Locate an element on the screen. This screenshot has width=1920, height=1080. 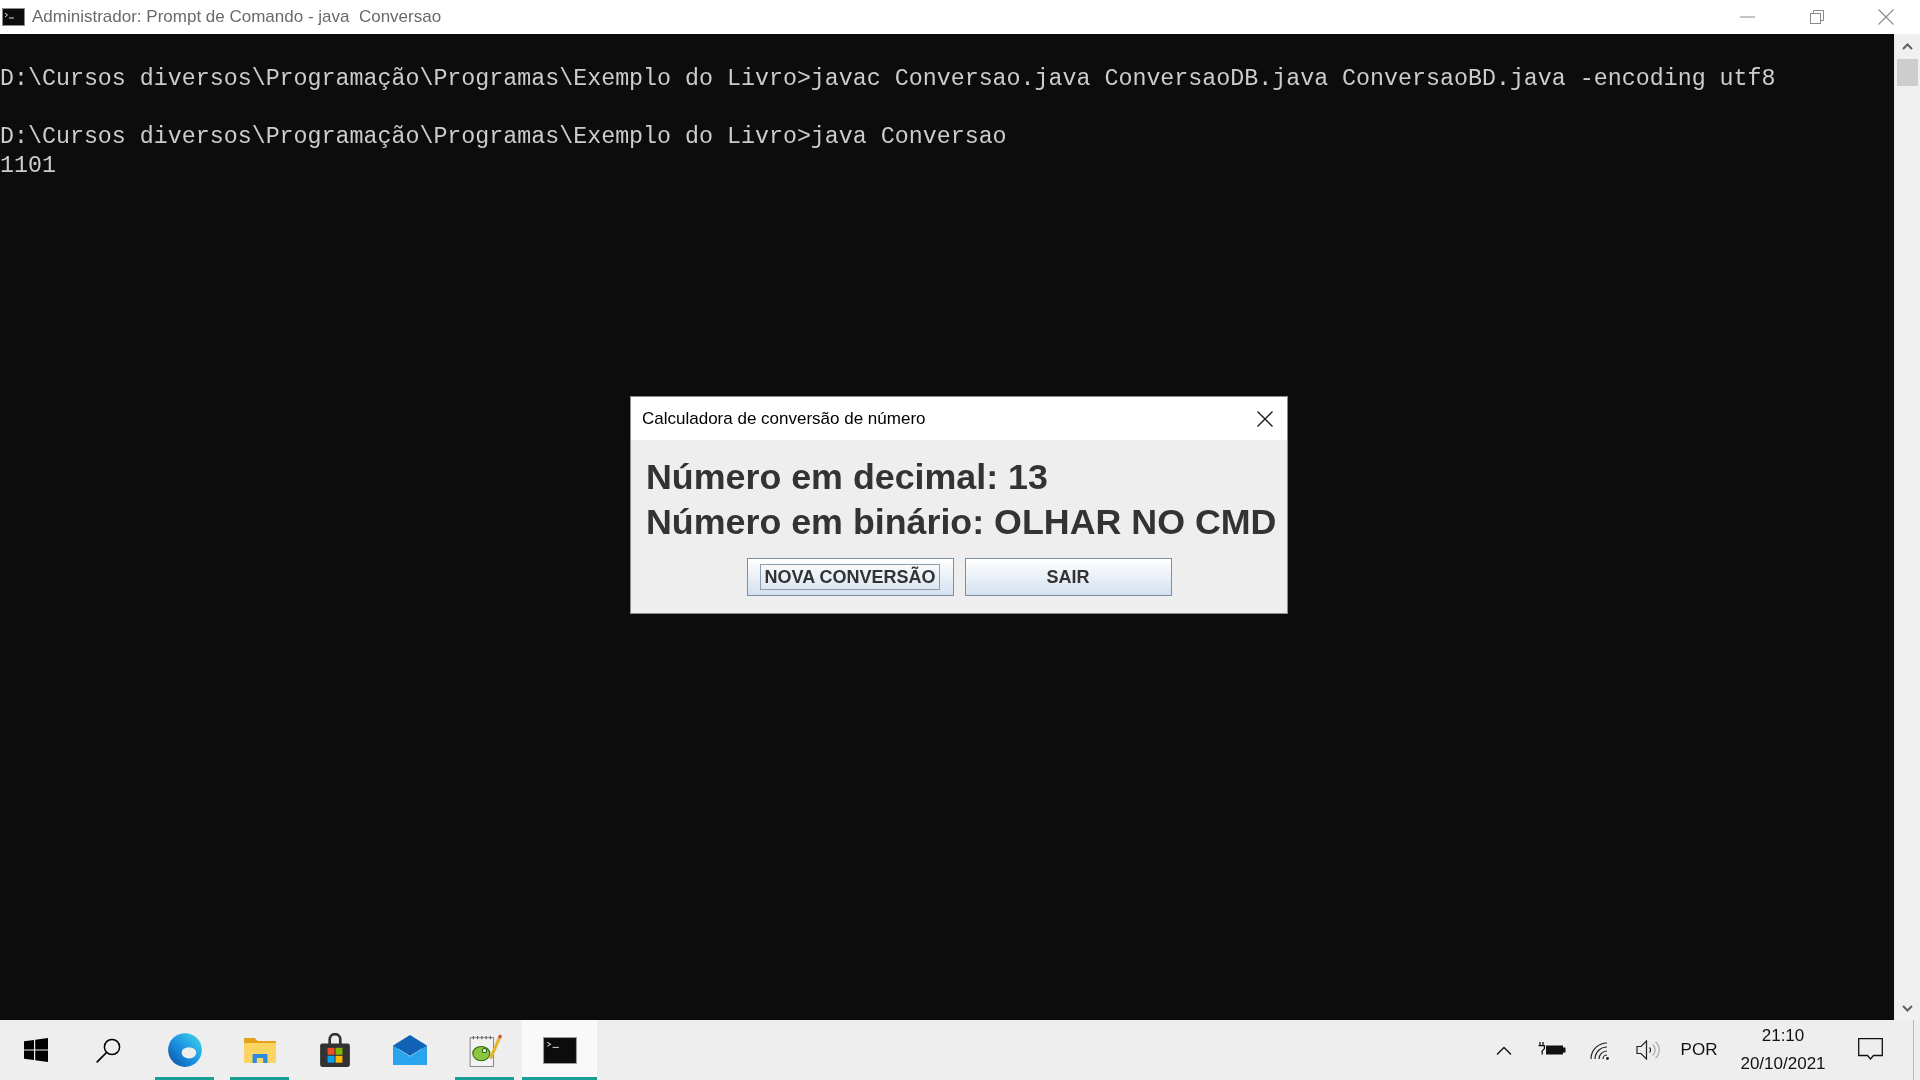
speaker-icon is located at coordinates (1648, 1050).